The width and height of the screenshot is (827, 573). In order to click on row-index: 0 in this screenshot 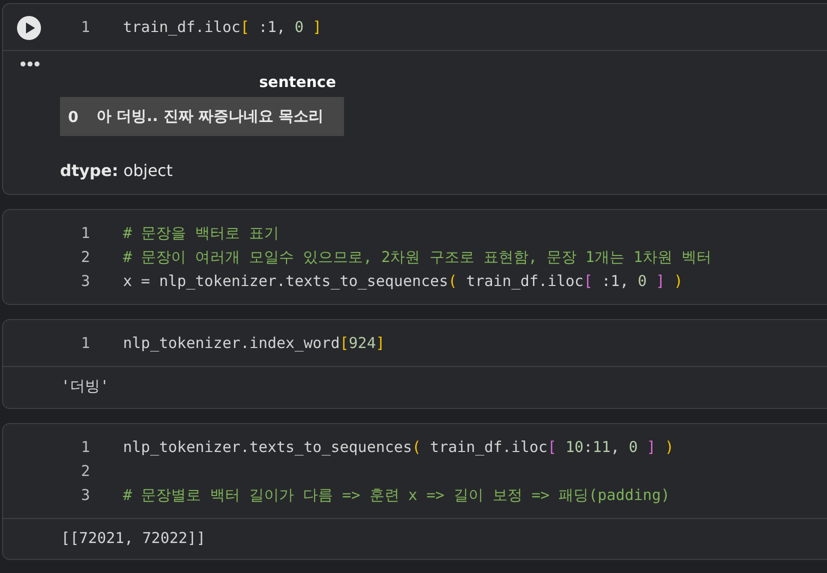, I will do `click(73, 117)`.